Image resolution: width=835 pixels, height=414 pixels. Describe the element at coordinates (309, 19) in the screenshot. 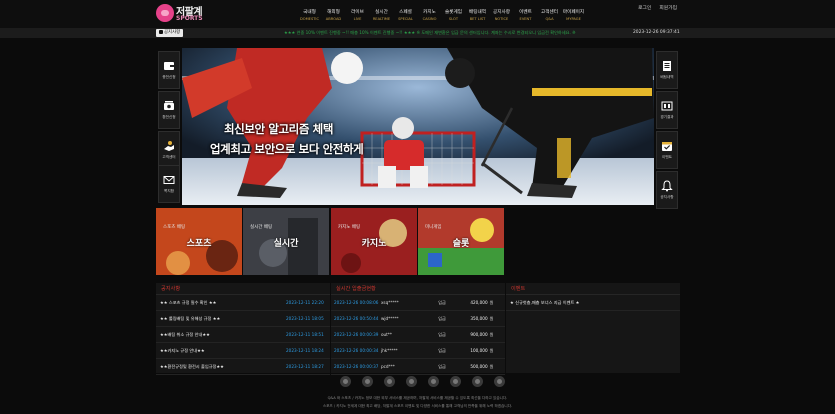

I see `nav-domestic: 국내형 DOMESTIC` at that location.